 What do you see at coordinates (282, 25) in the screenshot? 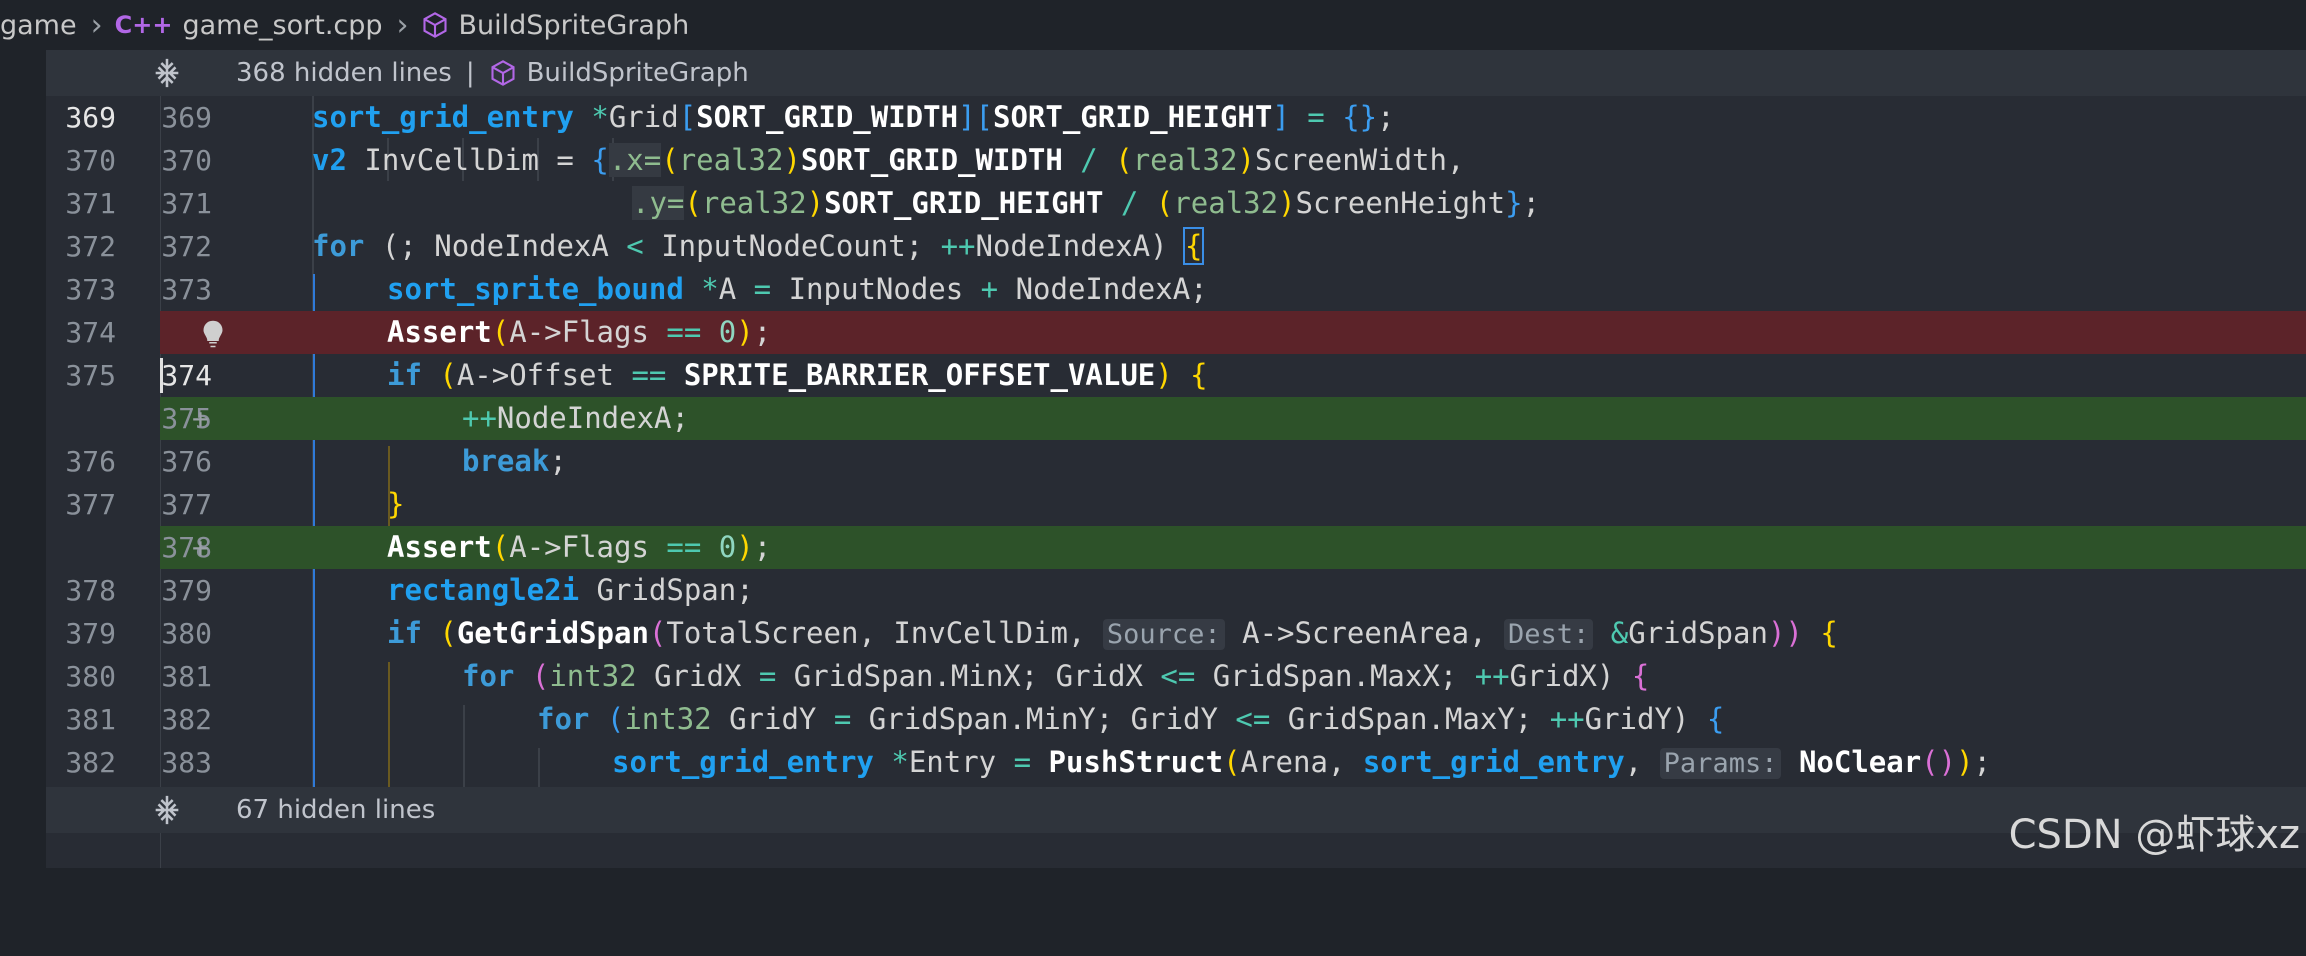
I see `breadcrumb-file: game_sort.cpp` at bounding box center [282, 25].